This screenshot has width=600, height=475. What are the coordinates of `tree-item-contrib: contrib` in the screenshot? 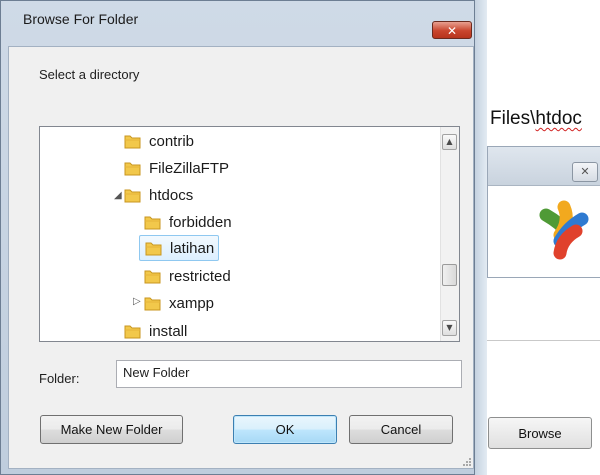 It's located at (159, 141).